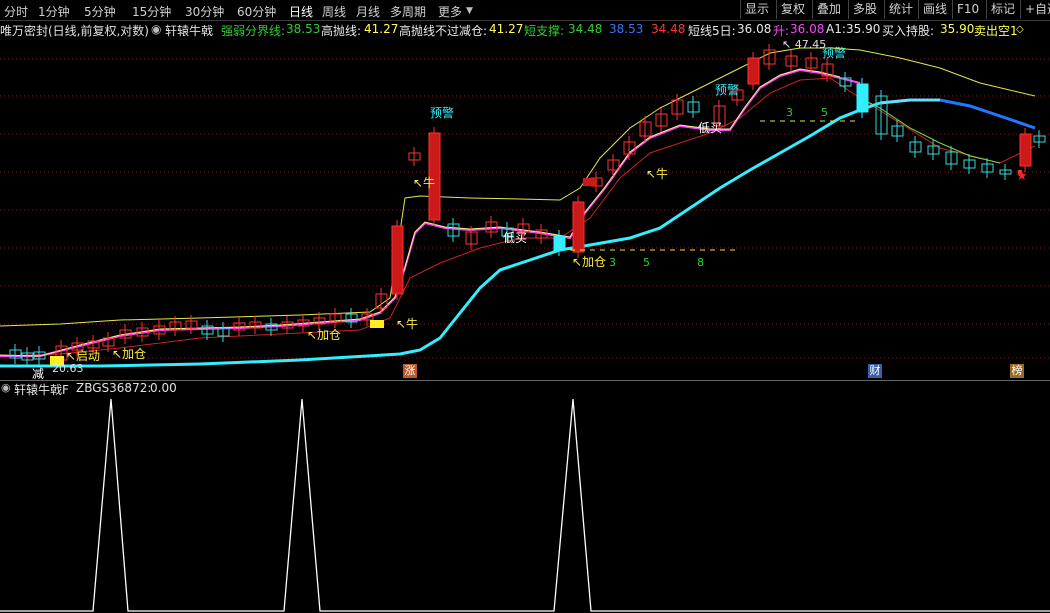 This screenshot has width=1050, height=613. Describe the element at coordinates (324, 335) in the screenshot. I see `label-add-1: ↖加仓` at that location.